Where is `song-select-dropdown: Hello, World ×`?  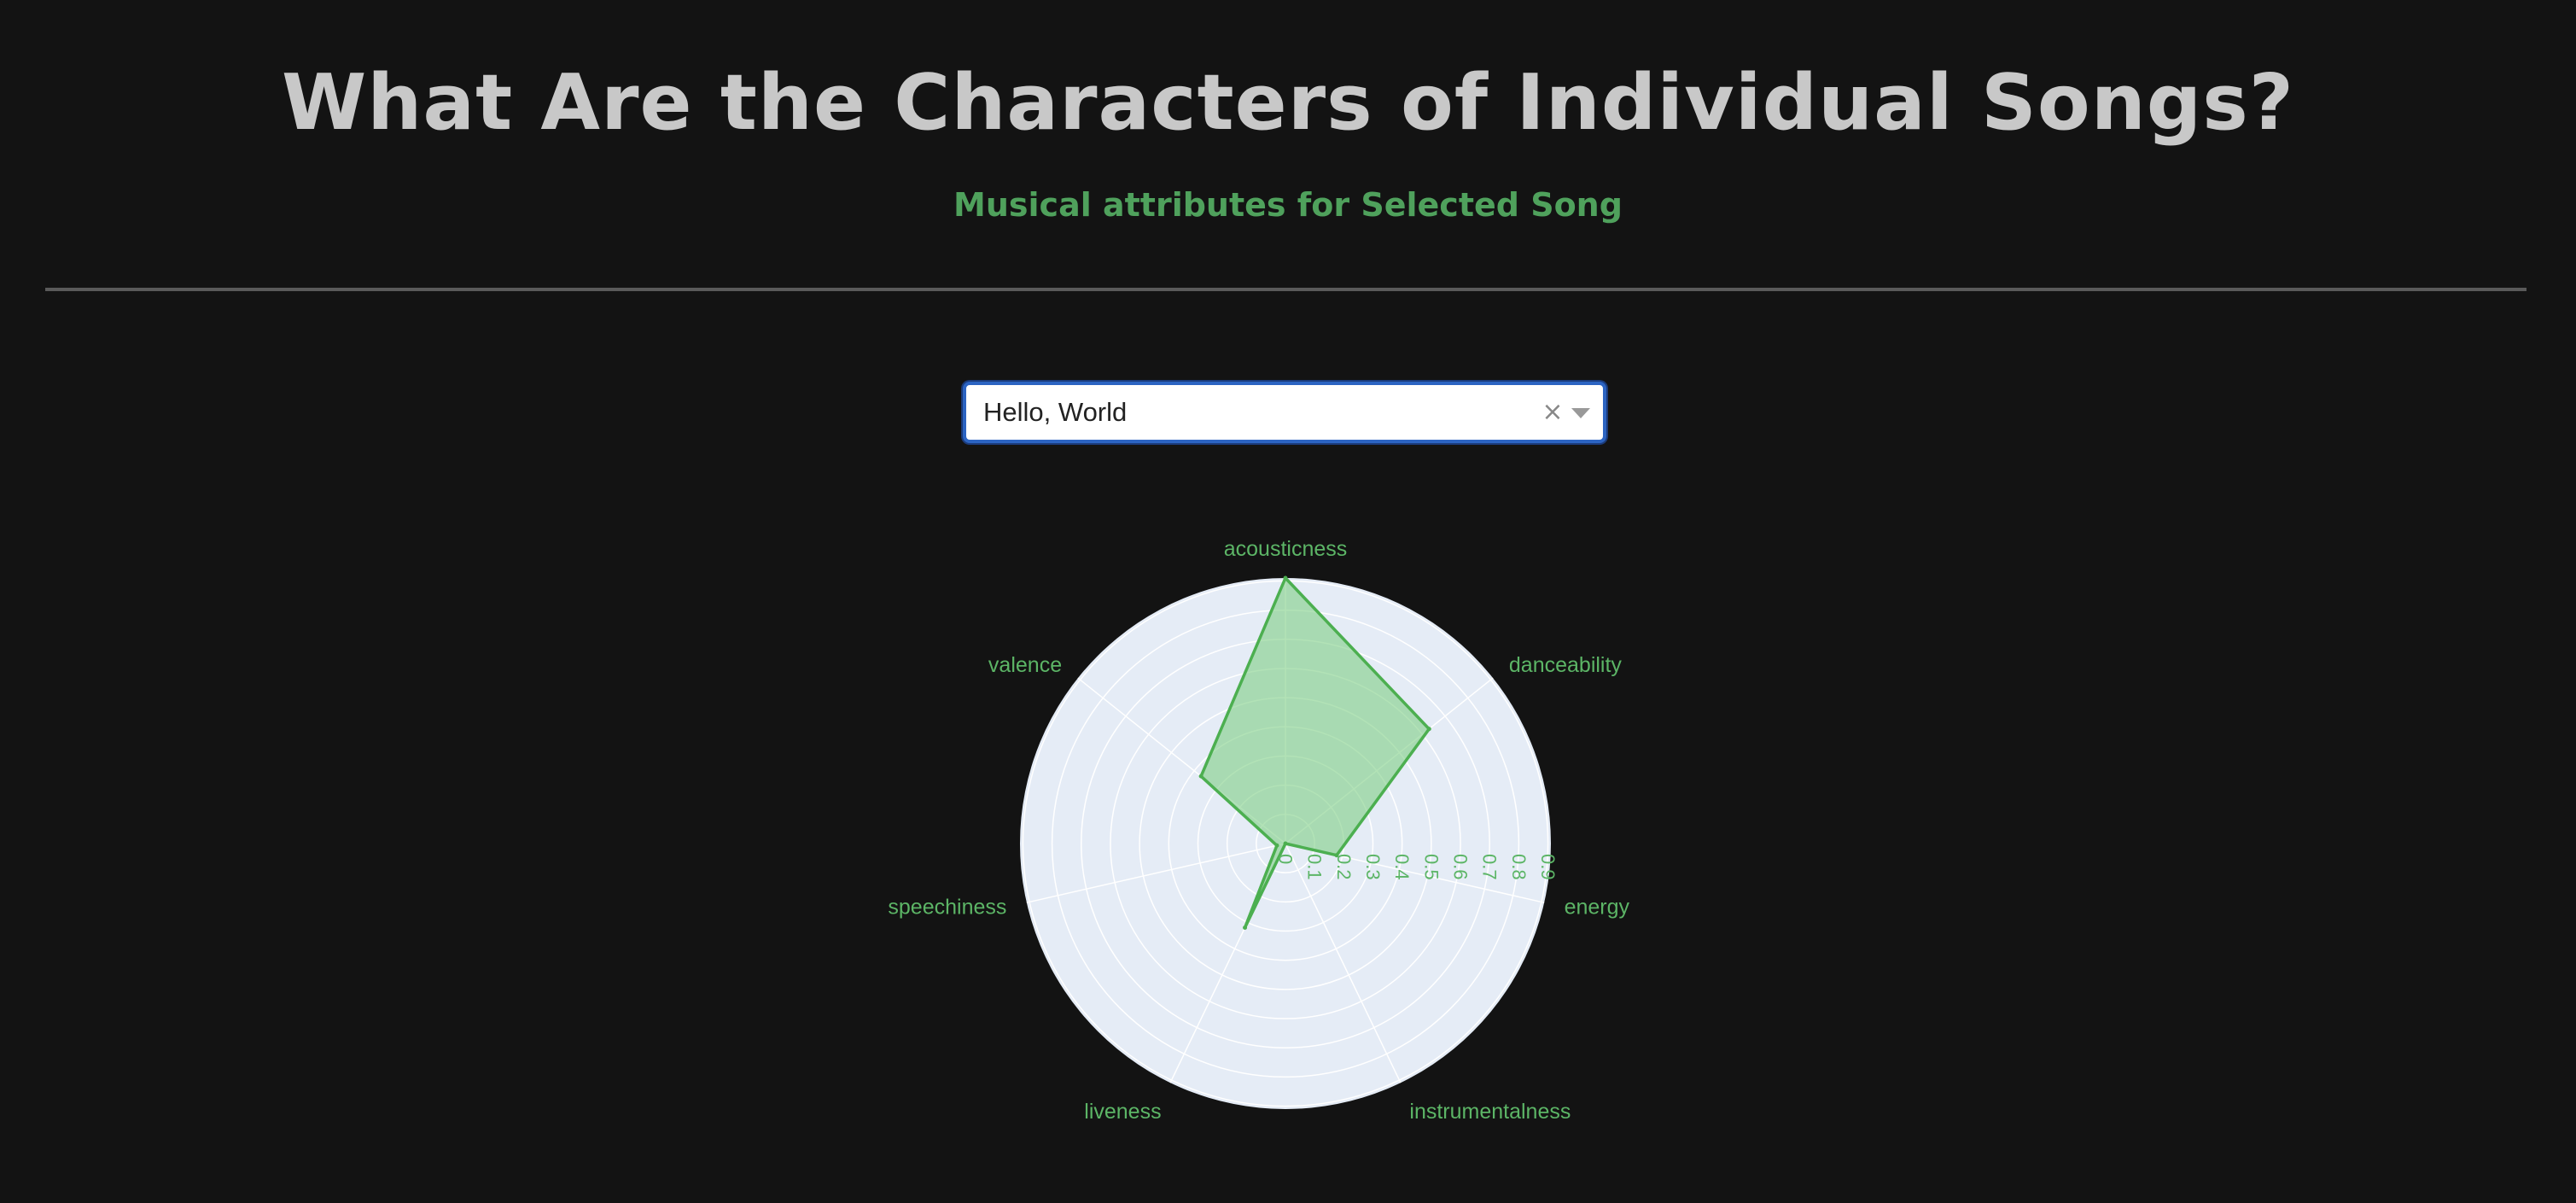 song-select-dropdown: Hello, World × is located at coordinates (1284, 412).